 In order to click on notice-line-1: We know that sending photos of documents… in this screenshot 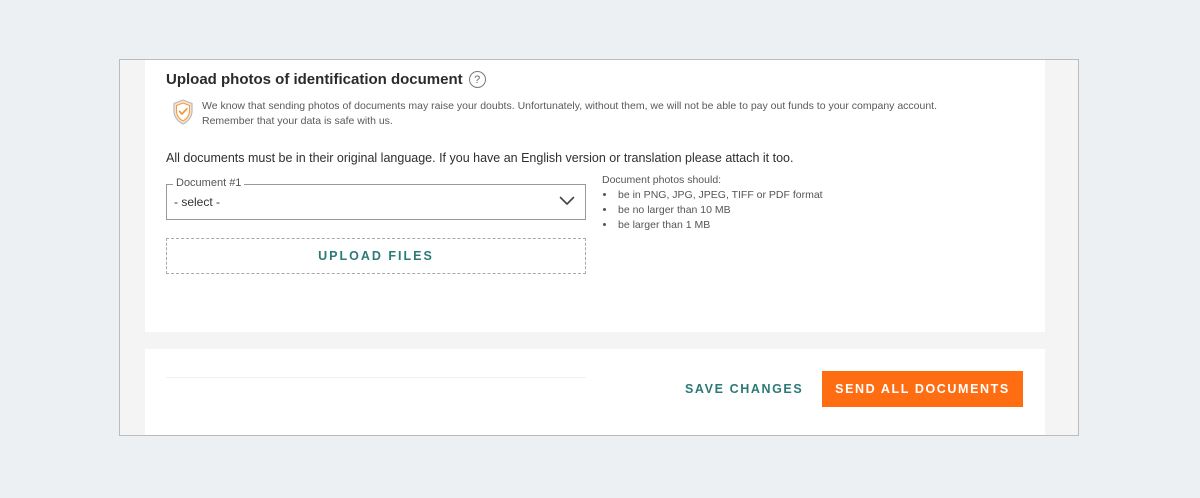, I will do `click(570, 106)`.